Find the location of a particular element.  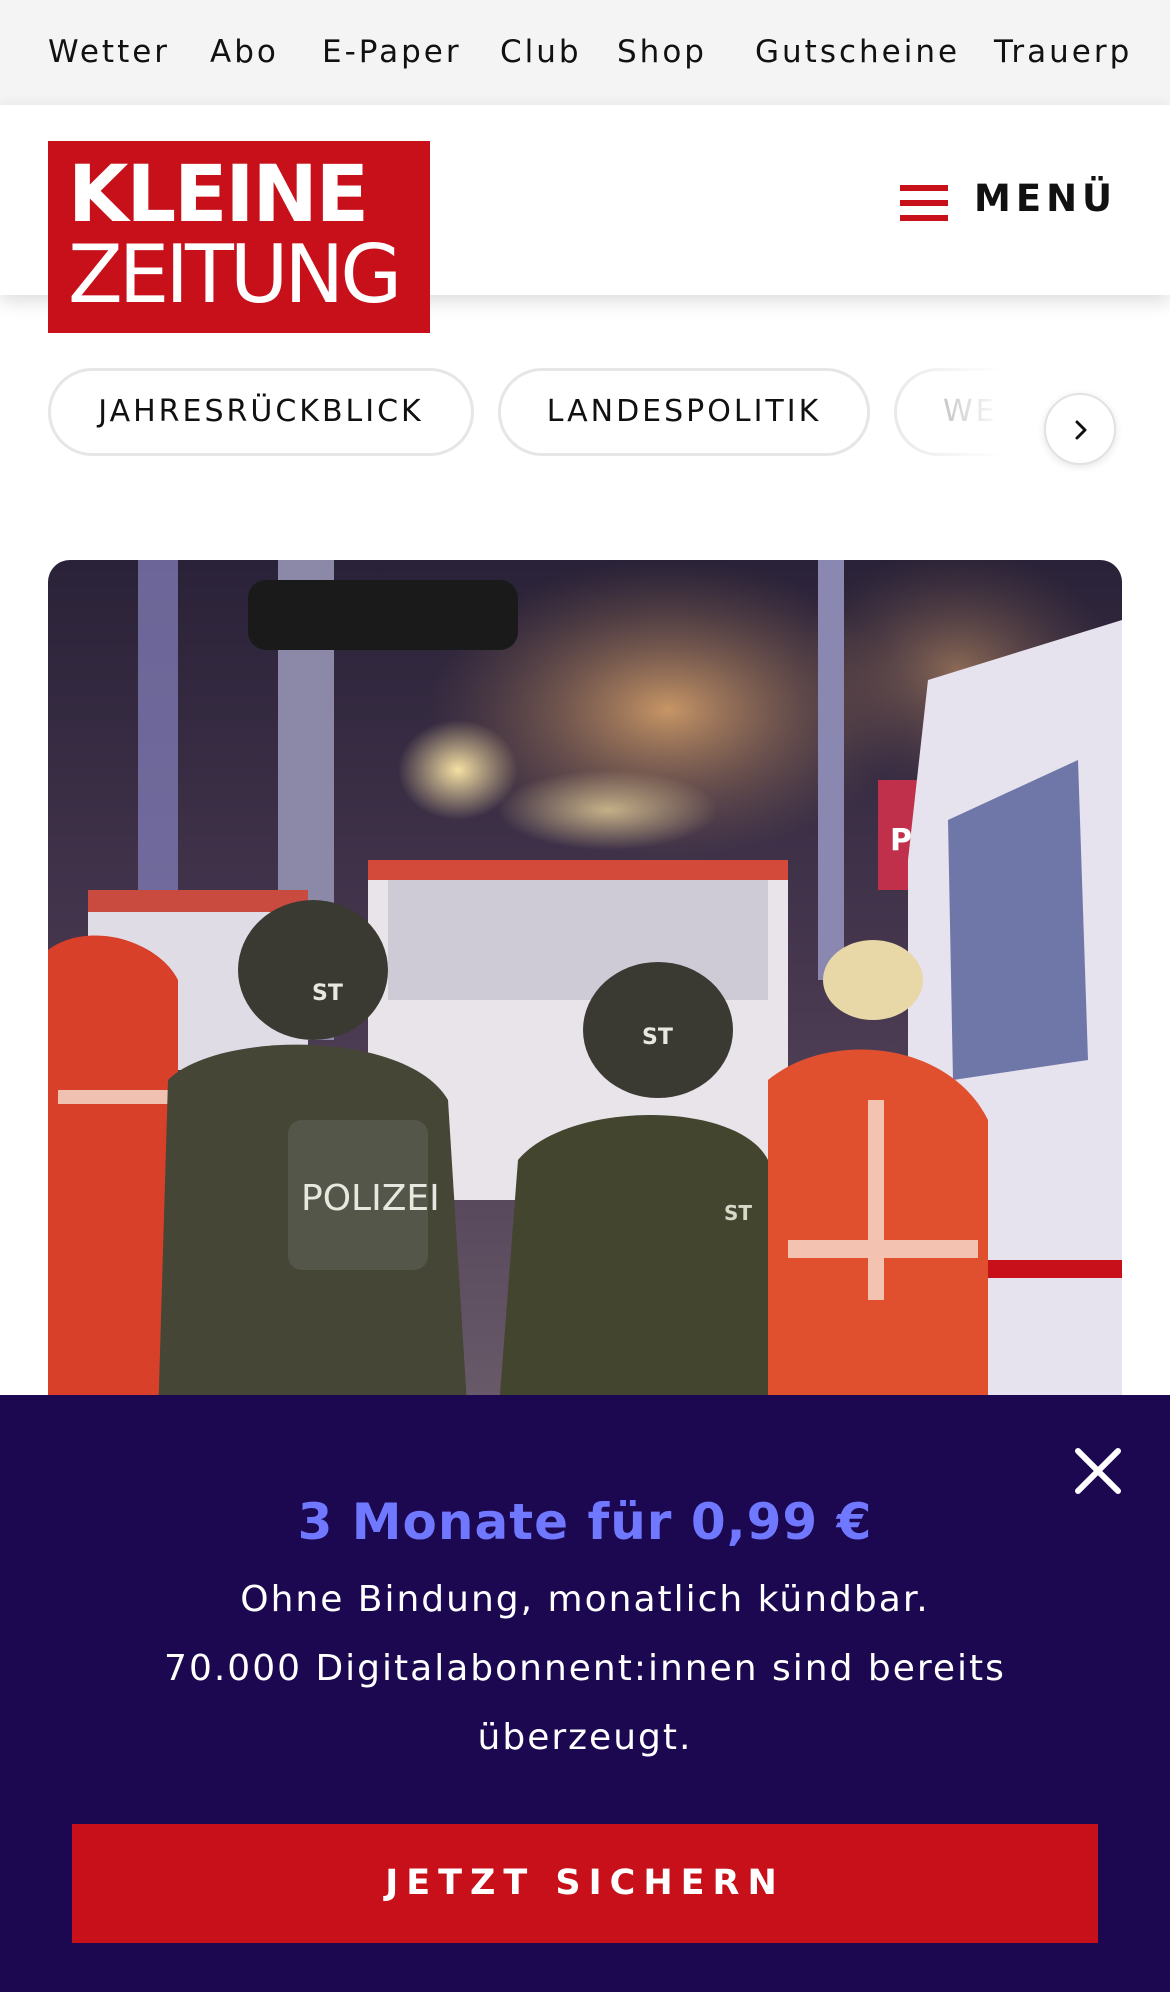

chips-fade-overlay is located at coordinates (1025, 420).